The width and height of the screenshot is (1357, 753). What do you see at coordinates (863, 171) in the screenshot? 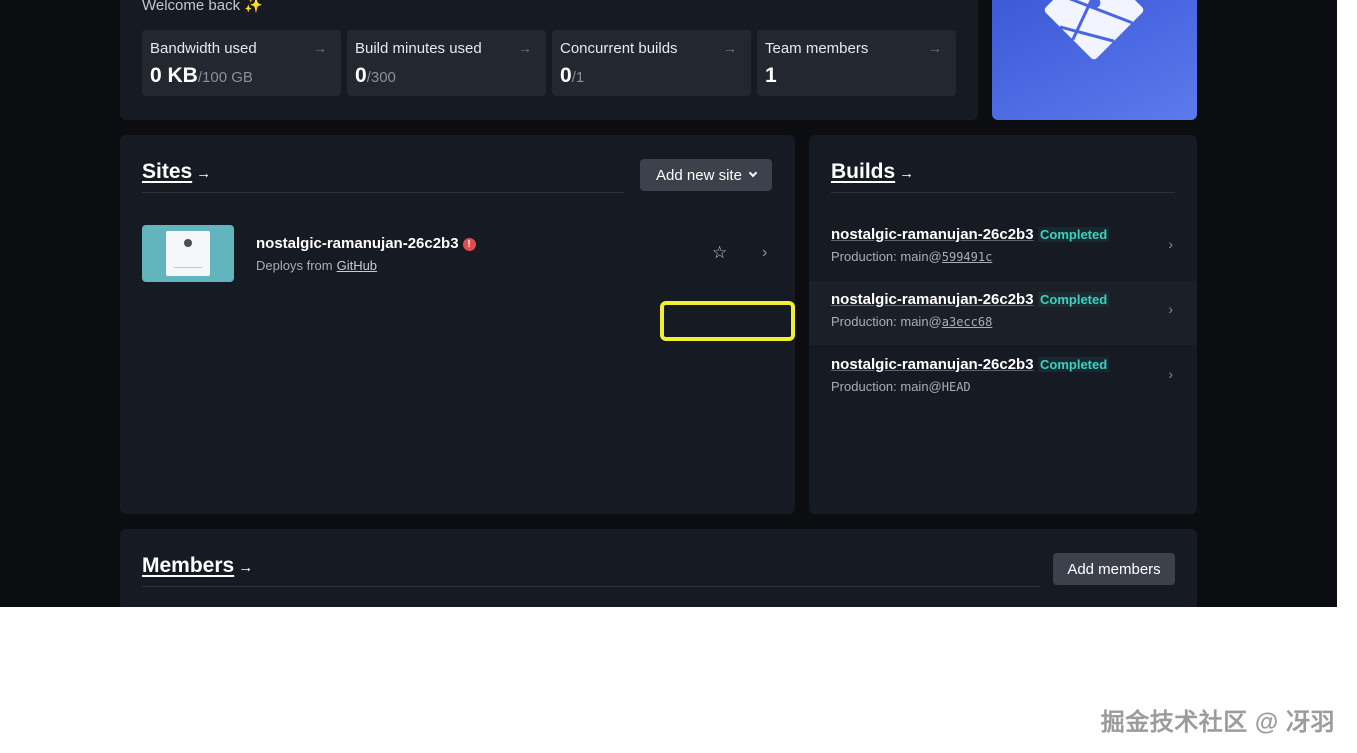
I see `builds-title: Builds` at bounding box center [863, 171].